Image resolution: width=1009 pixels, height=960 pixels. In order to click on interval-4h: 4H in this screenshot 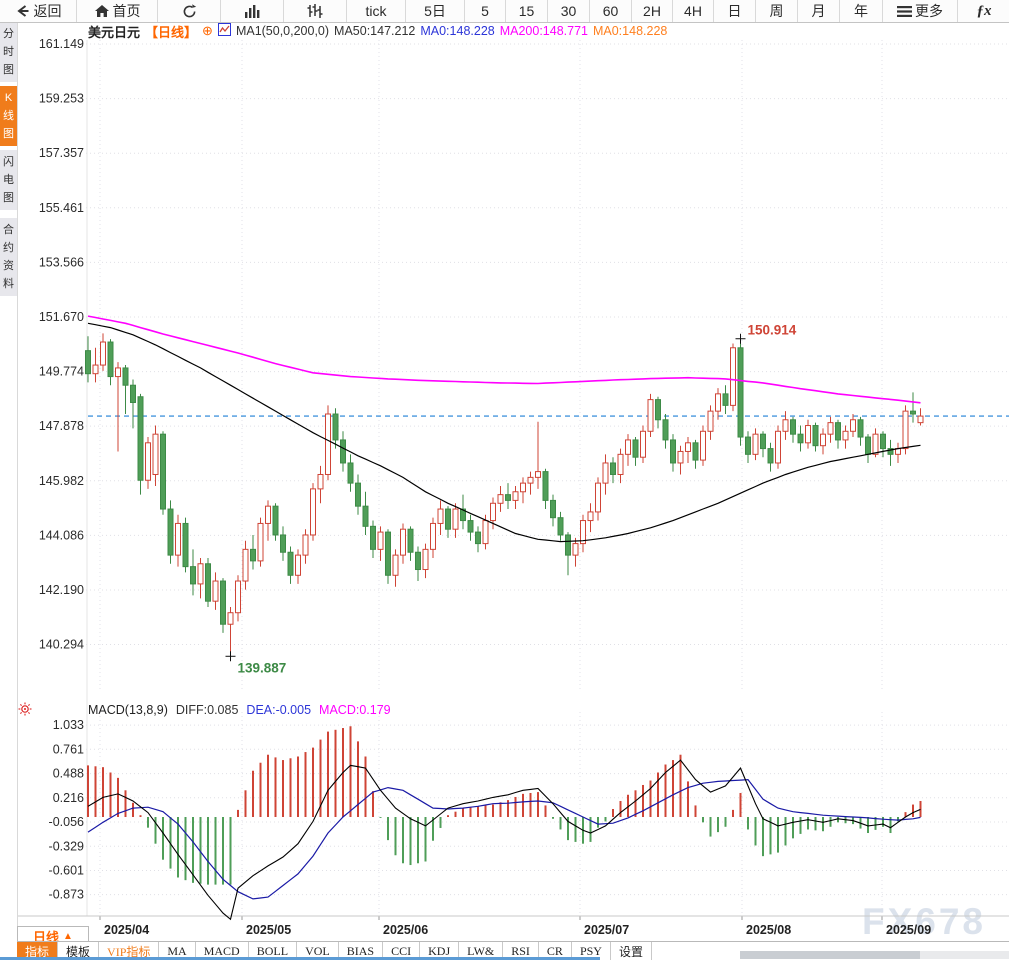, I will do `click(693, 11)`.